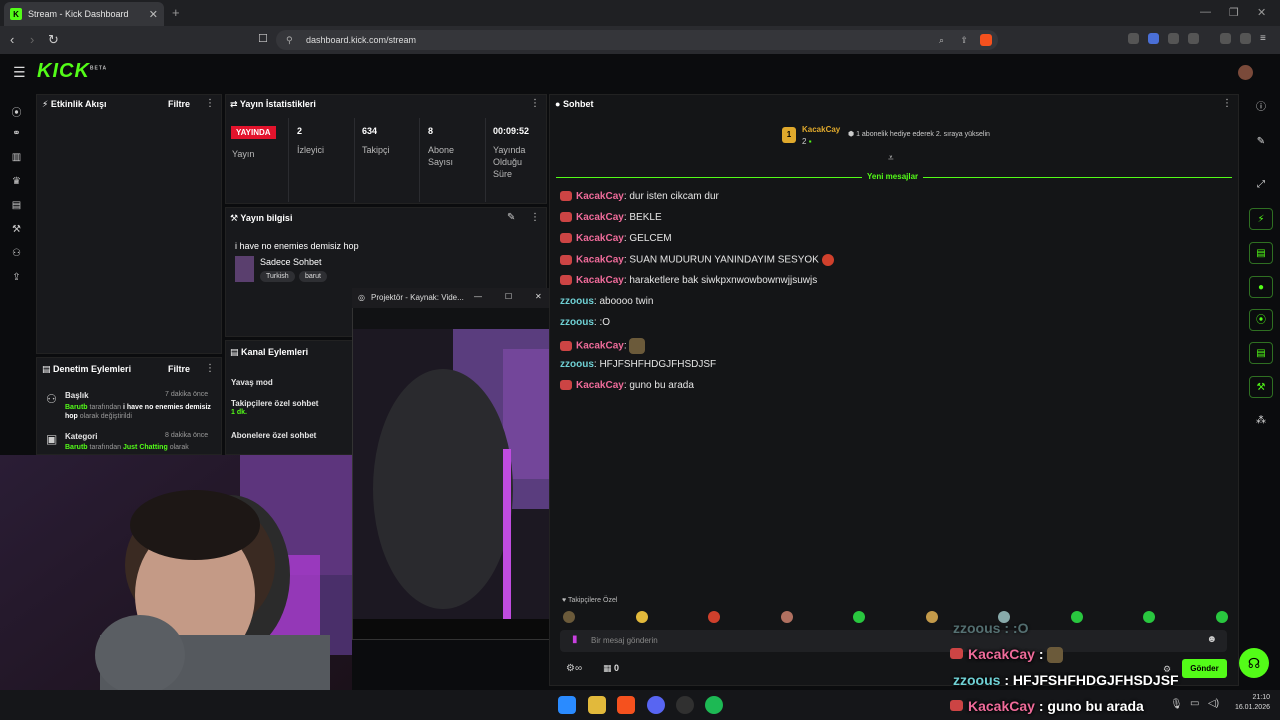  What do you see at coordinates (1204, 668) in the screenshot?
I see `send-button: Gönder` at bounding box center [1204, 668].